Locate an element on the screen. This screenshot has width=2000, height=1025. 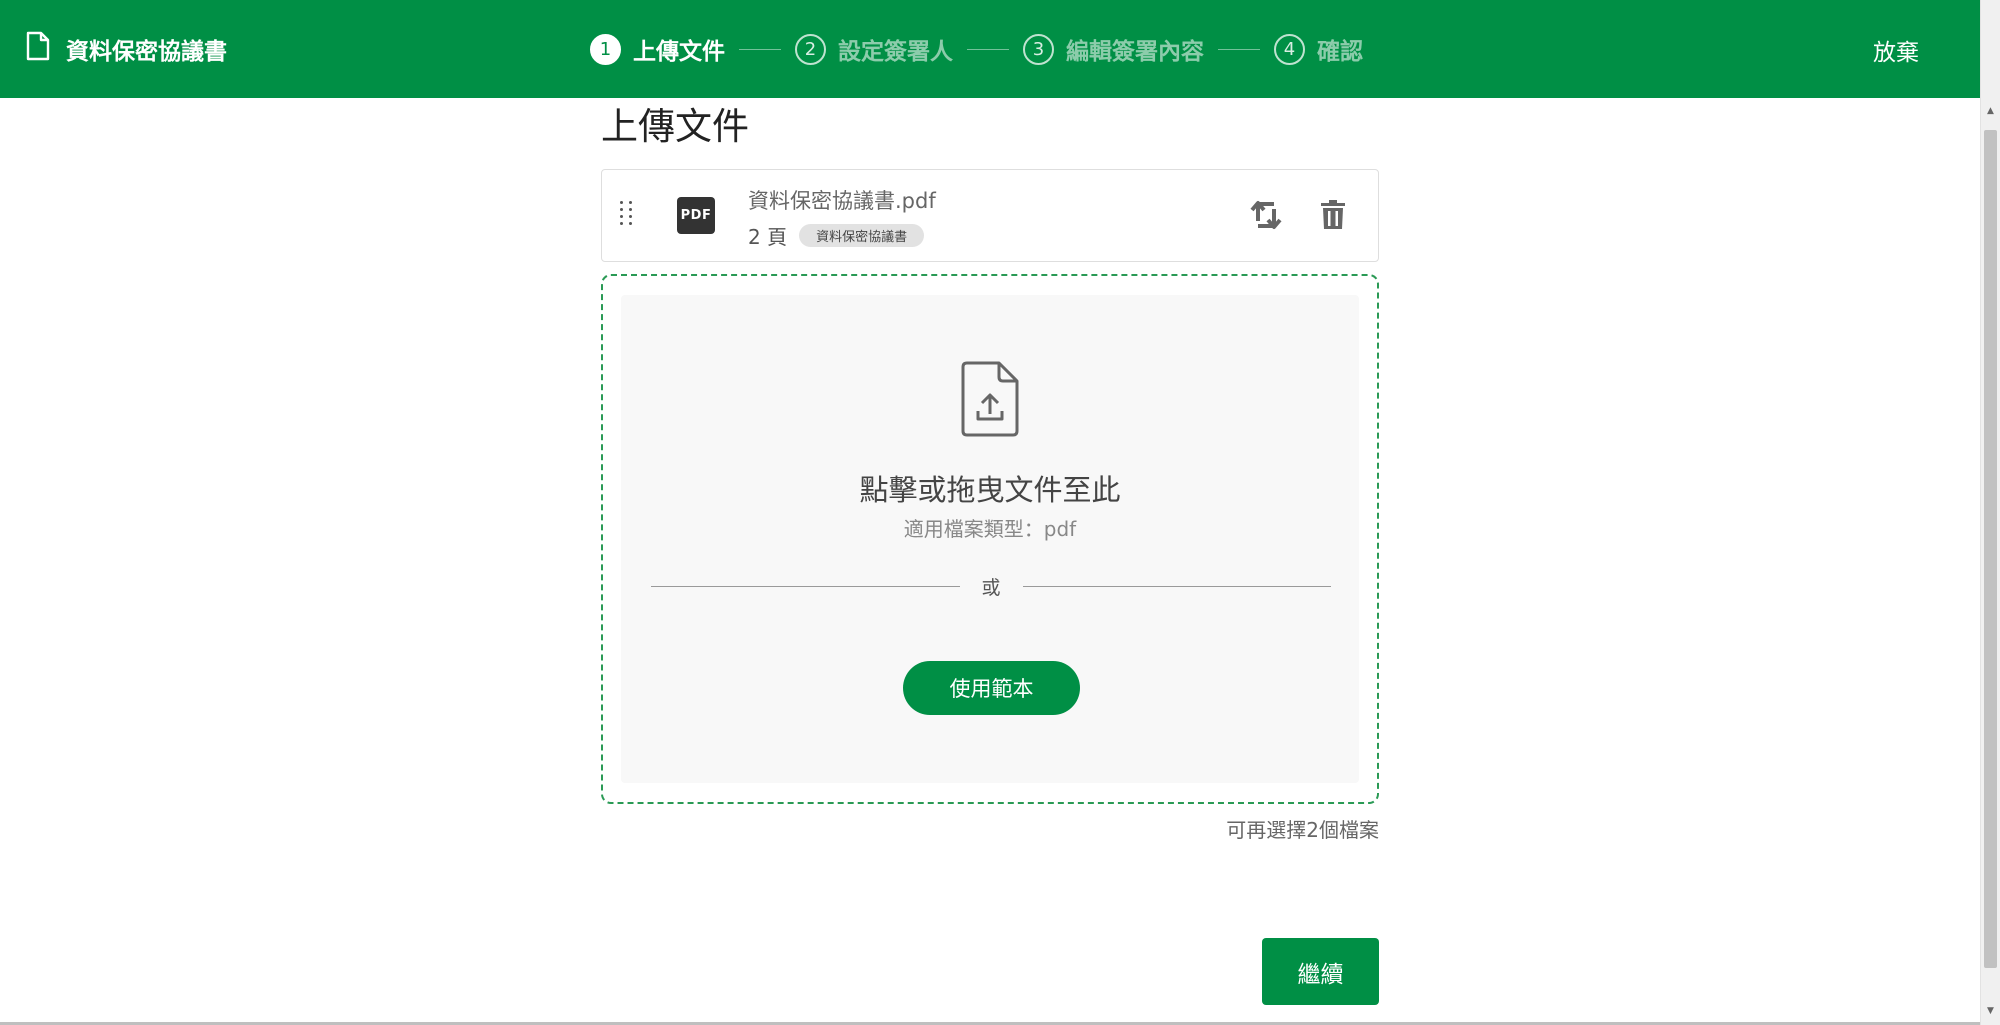
file-upload-icon is located at coordinates (990, 399).